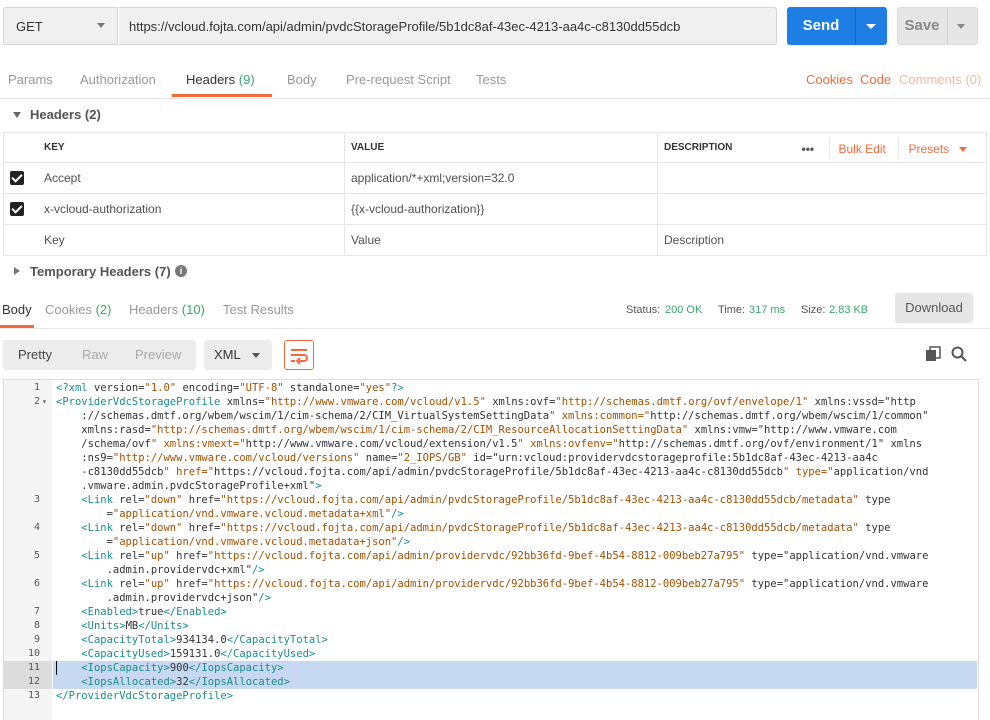 The height and width of the screenshot is (720, 990). What do you see at coordinates (103, 309) in the screenshot?
I see `tab-cookies-count: (2)` at bounding box center [103, 309].